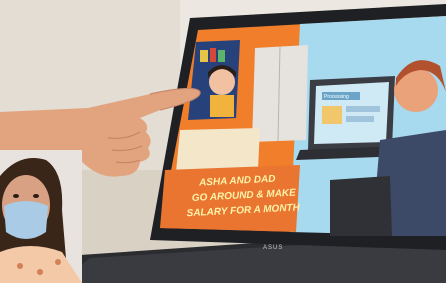 The width and height of the screenshot is (446, 283). What do you see at coordinates (361, 206) in the screenshot?
I see `cartoon-chair` at bounding box center [361, 206].